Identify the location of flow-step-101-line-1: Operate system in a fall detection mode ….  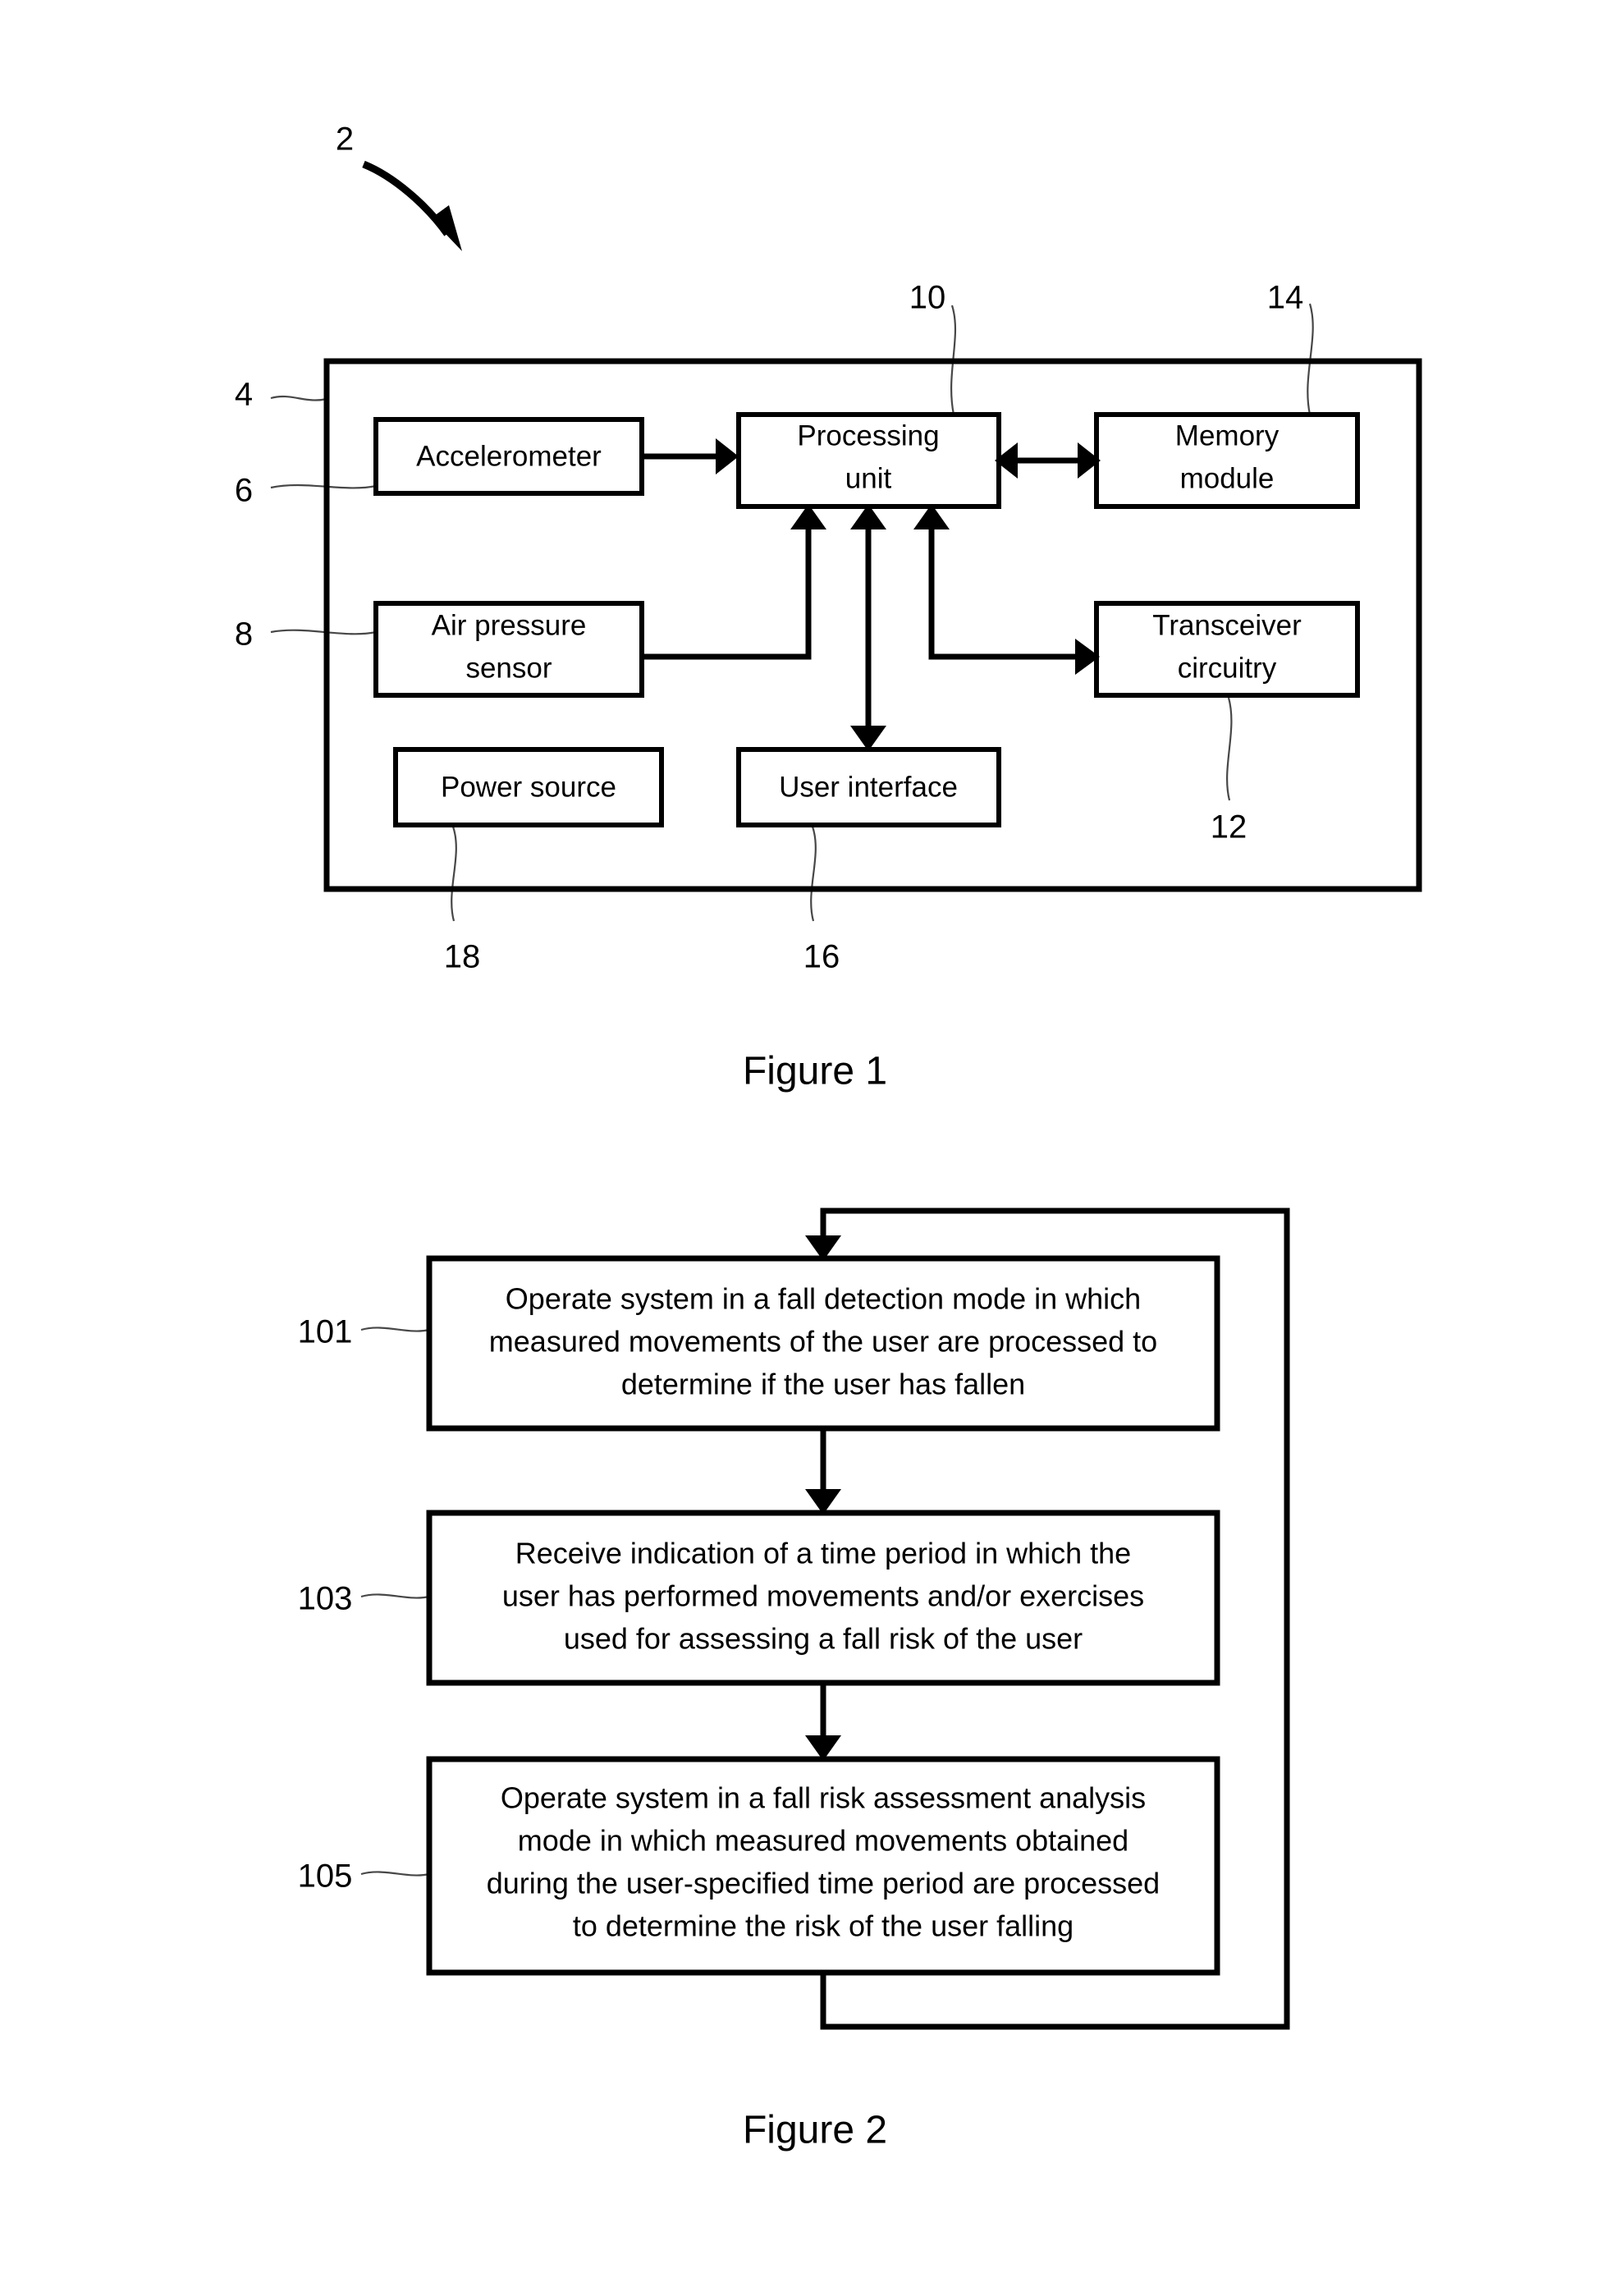
(823, 1299).